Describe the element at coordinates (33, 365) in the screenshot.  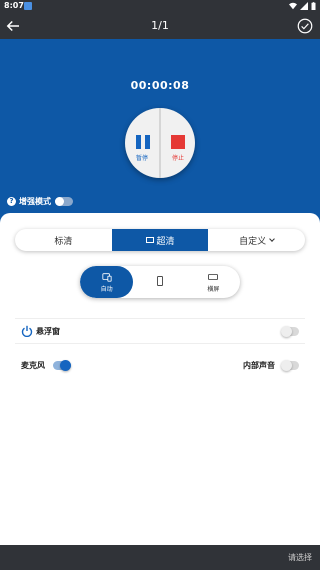
I see `microphone-label: 麦克风` at that location.